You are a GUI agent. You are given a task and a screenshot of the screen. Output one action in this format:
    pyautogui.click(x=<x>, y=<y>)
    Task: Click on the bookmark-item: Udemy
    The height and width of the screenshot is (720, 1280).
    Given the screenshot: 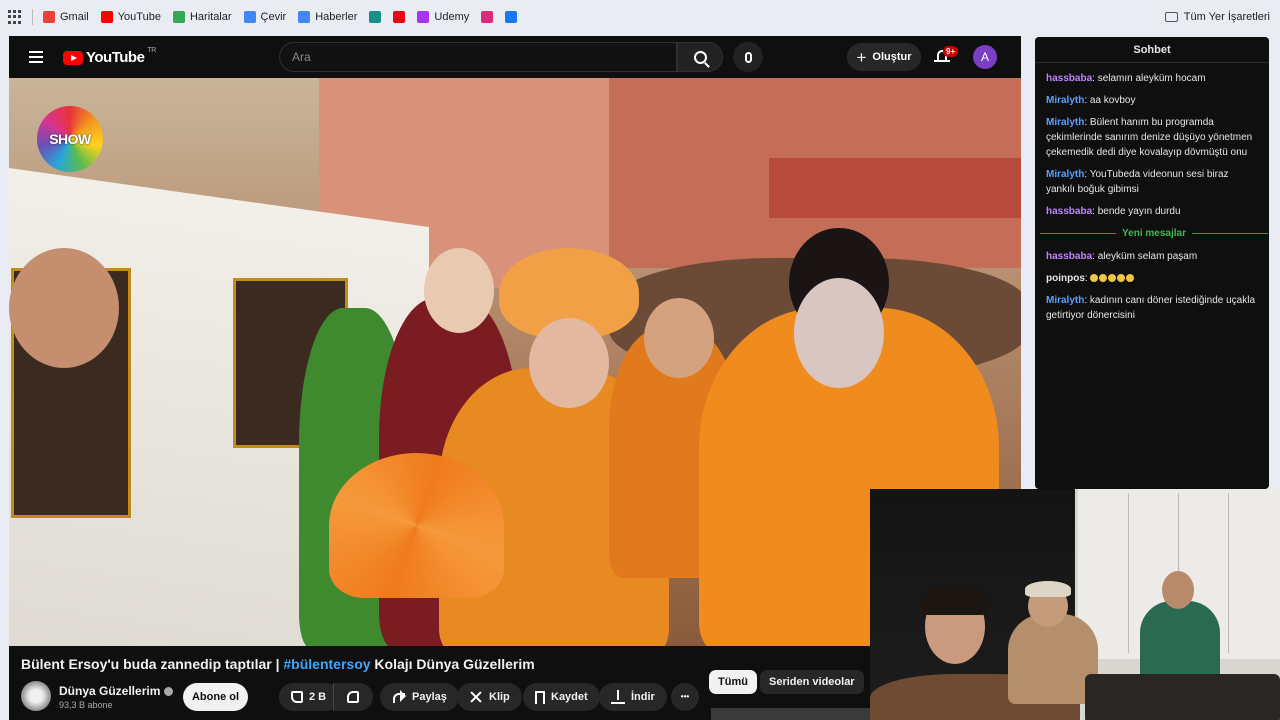 What is the action you would take?
    pyautogui.click(x=443, y=17)
    